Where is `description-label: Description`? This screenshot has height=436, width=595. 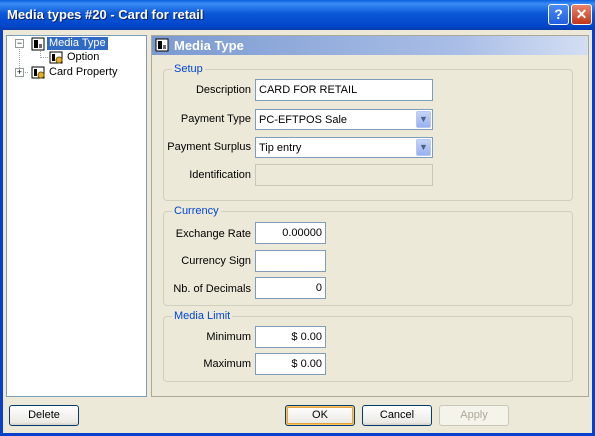 description-label: Description is located at coordinates (223, 90).